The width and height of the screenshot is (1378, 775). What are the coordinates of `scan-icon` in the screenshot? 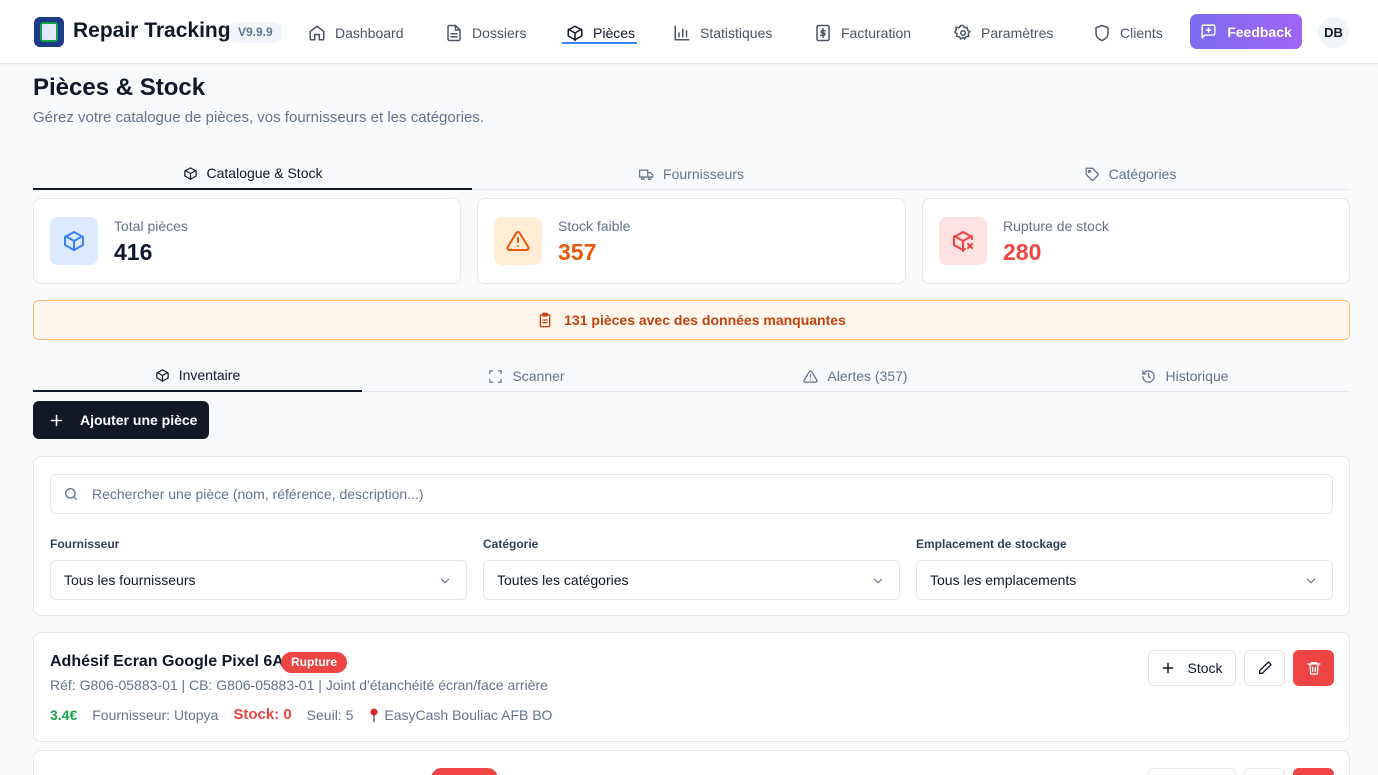 It's located at (496, 376).